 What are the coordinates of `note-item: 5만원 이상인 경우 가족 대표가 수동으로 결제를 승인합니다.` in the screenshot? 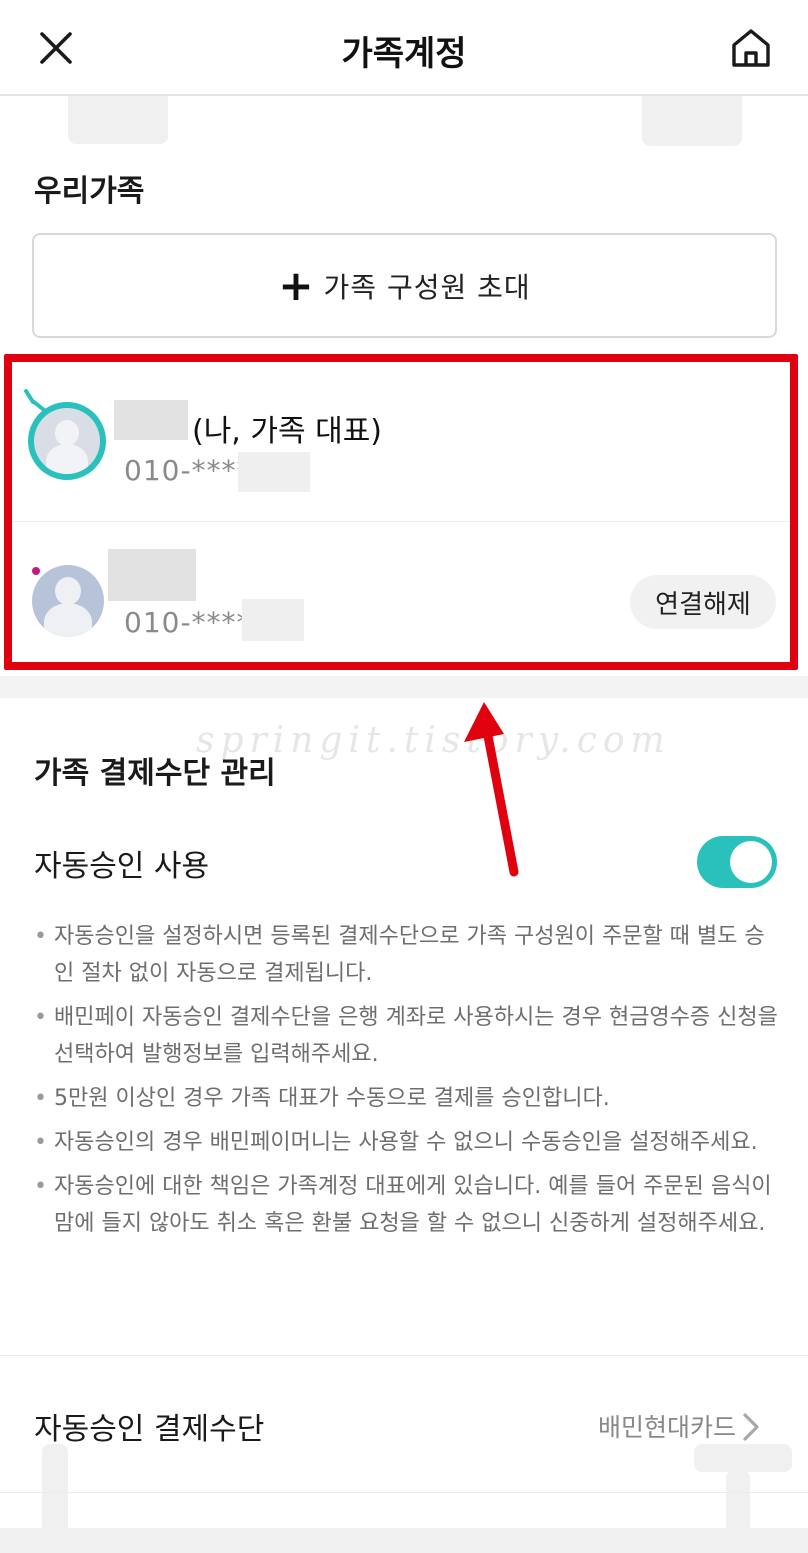 It's located at (409, 1098).